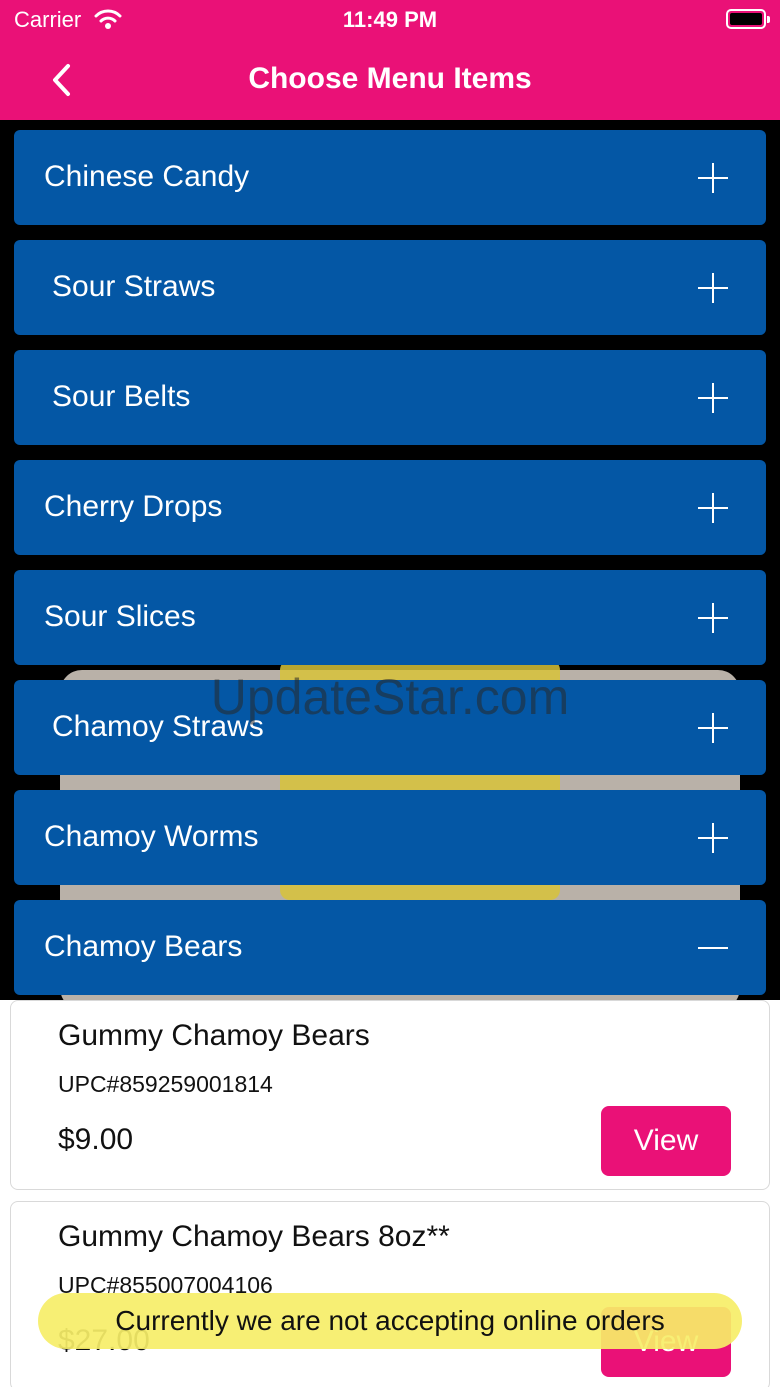 The width and height of the screenshot is (780, 1387). I want to click on page-title: Choose Menu Items, so click(390, 78).